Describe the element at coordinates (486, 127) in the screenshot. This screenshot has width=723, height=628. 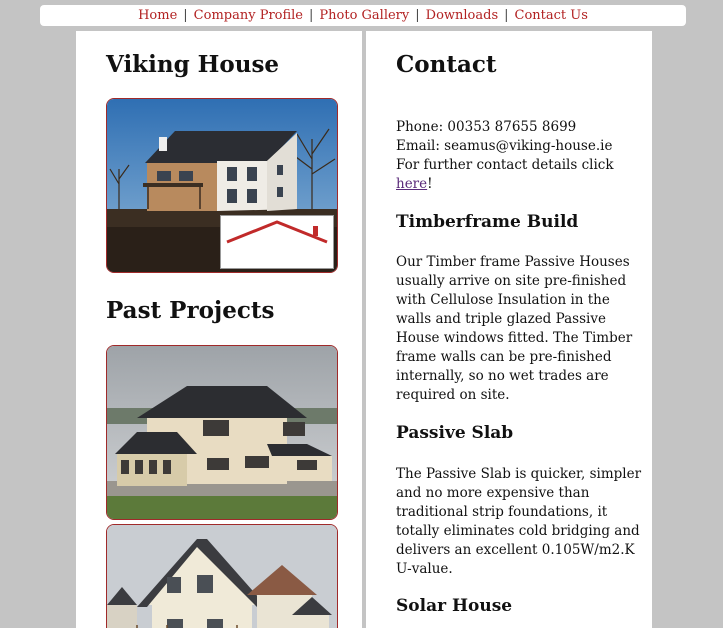
I see `phone-text: Phone: 00353 87655 8699` at that location.